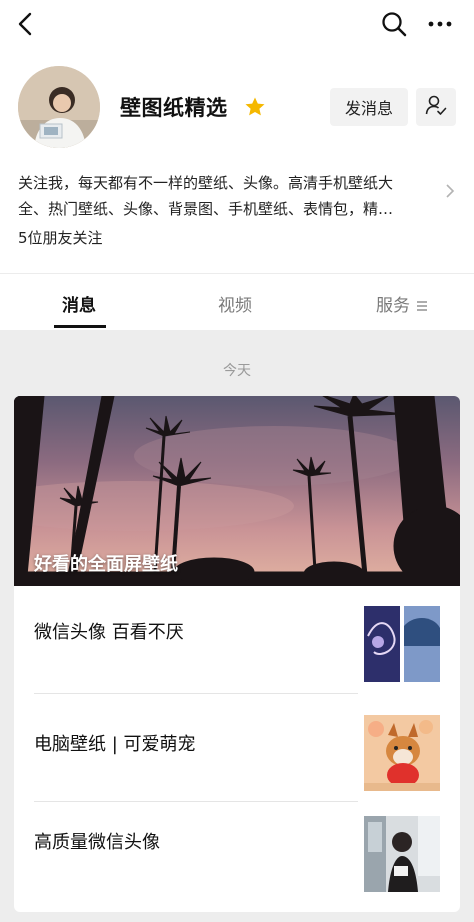 The width and height of the screenshot is (474, 922). Describe the element at coordinates (115, 744) in the screenshot. I see `article-title: 电脑壁纸 | 可爱萌宠` at that location.